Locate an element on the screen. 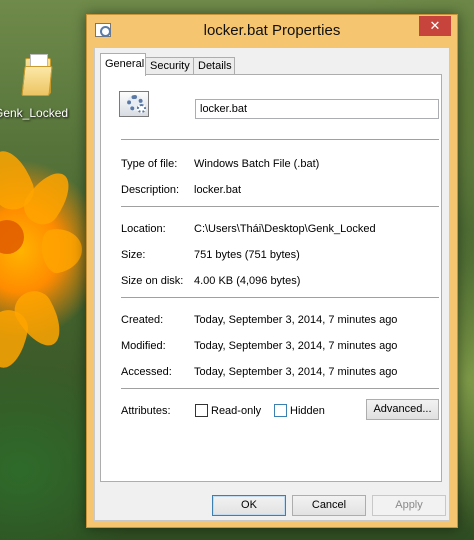 Image resolution: width=474 pixels, height=540 pixels. modified-label: Modified: is located at coordinates (143, 346).